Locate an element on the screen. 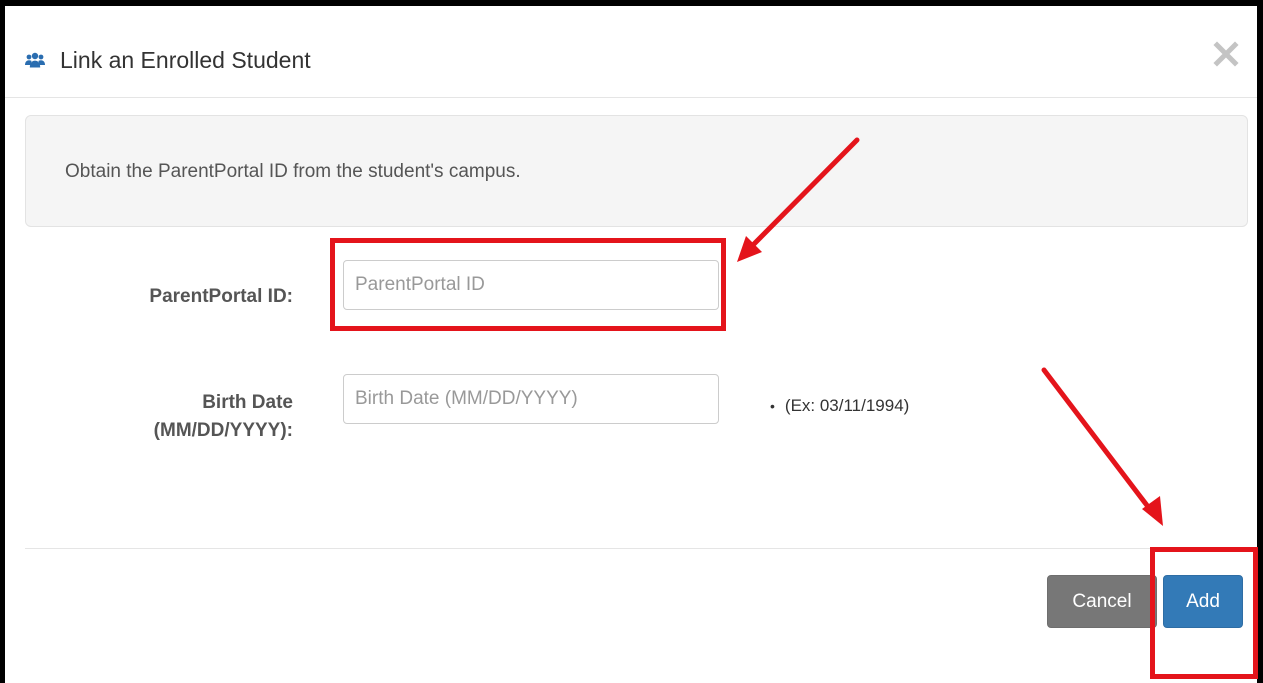 The width and height of the screenshot is (1263, 683). birth-date-input is located at coordinates (531, 399).